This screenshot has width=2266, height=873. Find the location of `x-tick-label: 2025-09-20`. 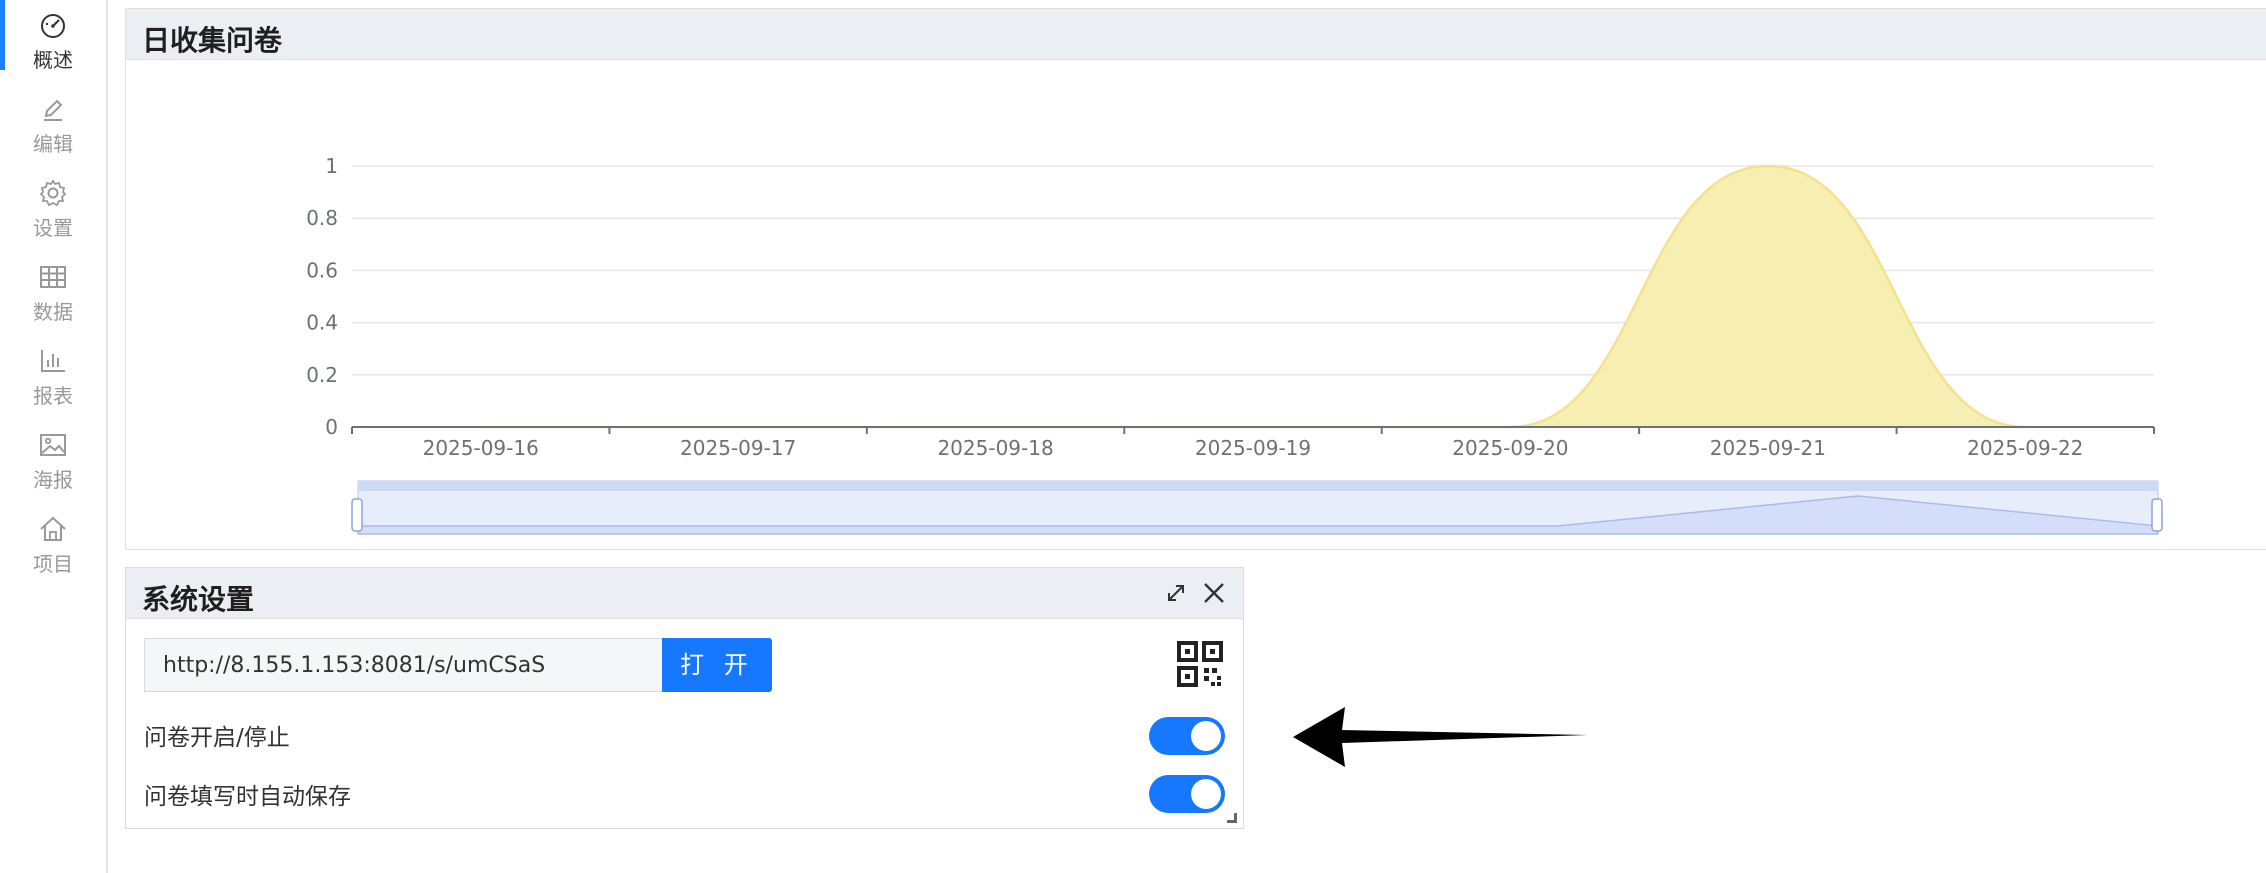

x-tick-label: 2025-09-20 is located at coordinates (1510, 448).